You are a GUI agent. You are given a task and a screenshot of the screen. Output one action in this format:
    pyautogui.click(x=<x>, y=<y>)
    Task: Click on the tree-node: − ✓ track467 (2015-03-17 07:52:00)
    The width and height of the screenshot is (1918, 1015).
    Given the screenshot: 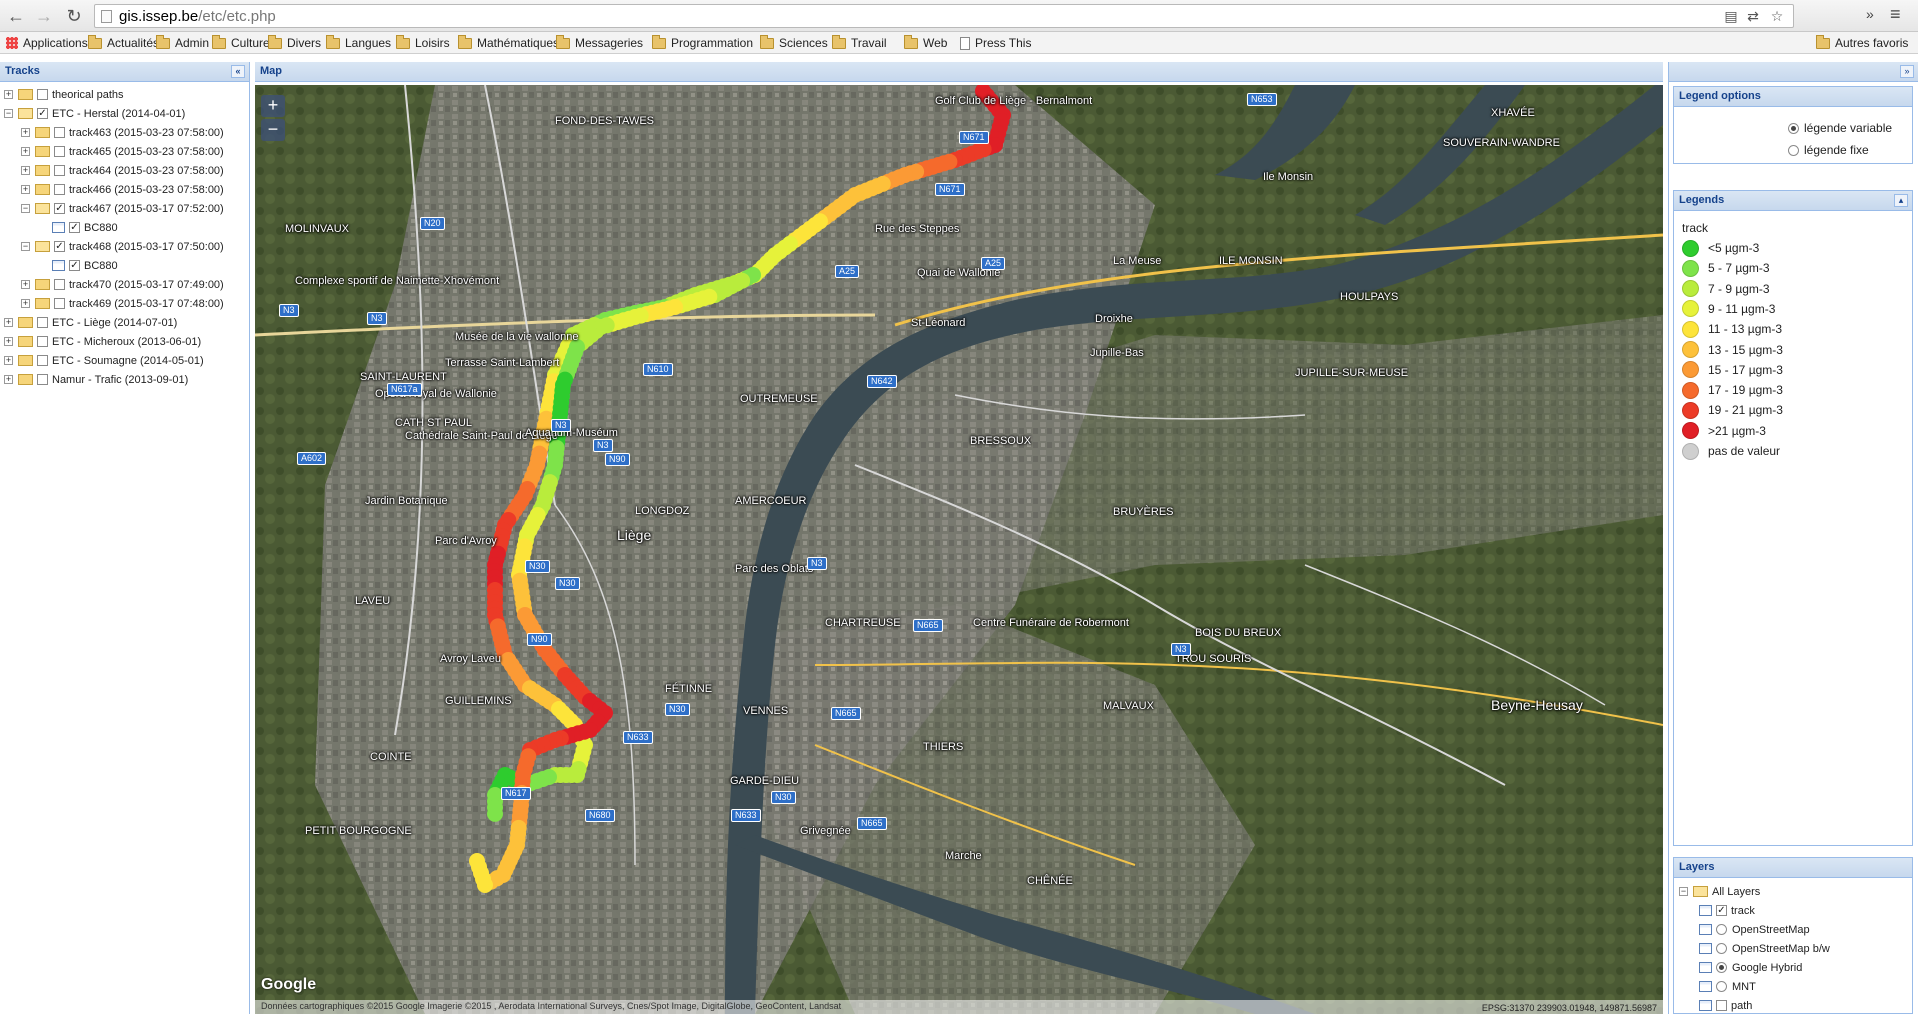 What is the action you would take?
    pyautogui.click(x=124, y=208)
    